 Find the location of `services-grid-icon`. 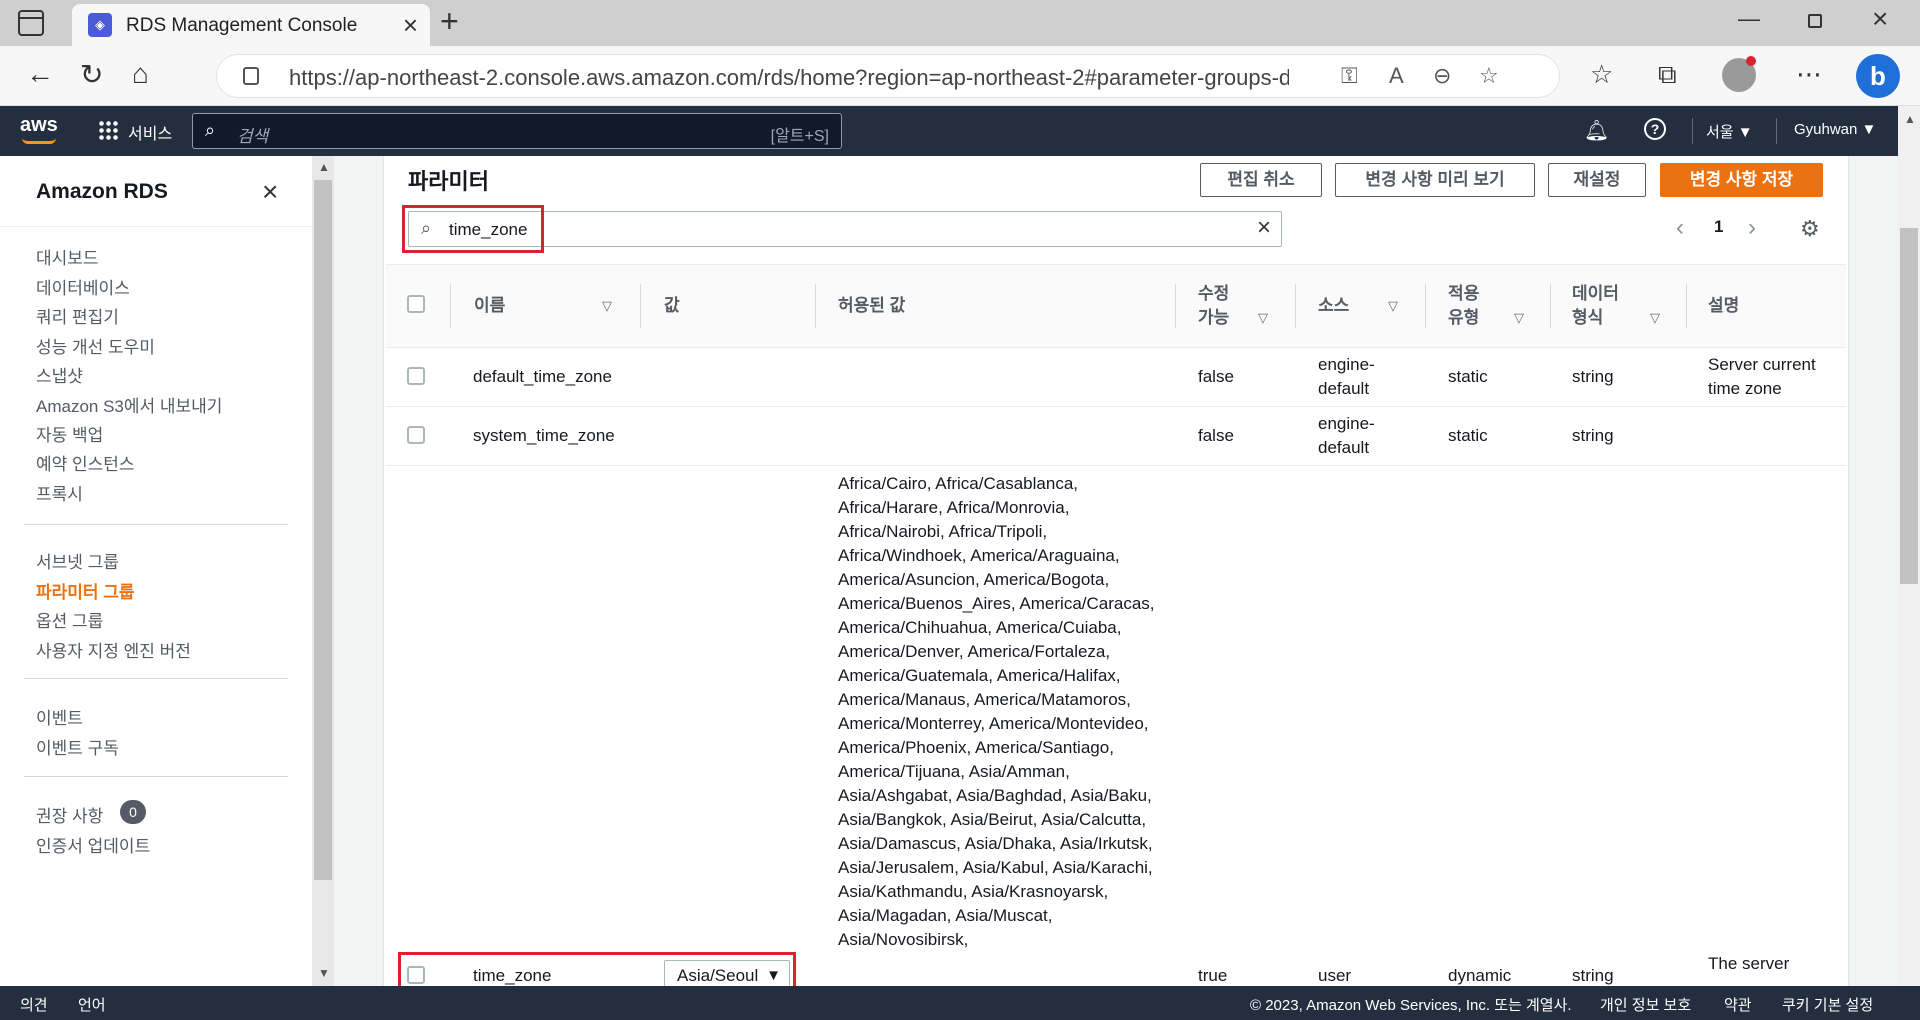

services-grid-icon is located at coordinates (108, 130).